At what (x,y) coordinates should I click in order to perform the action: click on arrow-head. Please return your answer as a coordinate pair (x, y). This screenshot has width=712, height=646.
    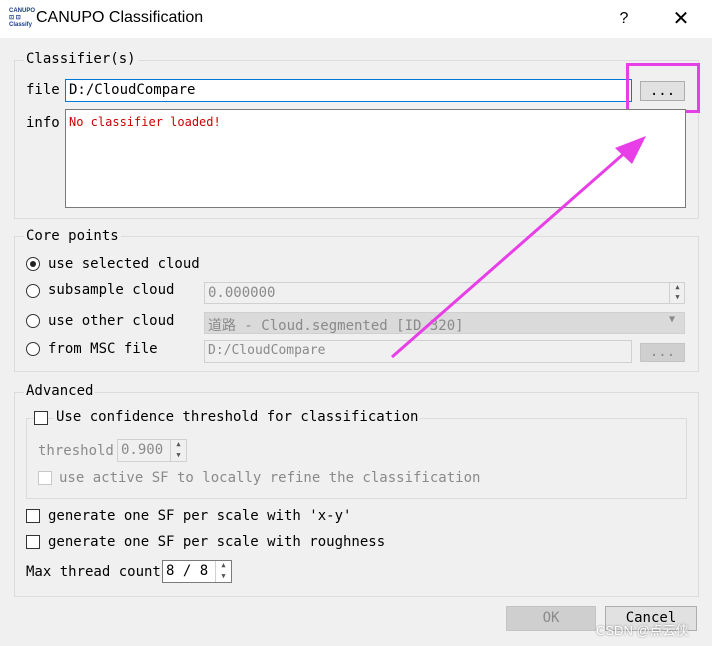
    Looking at the image, I should click on (630, 150).